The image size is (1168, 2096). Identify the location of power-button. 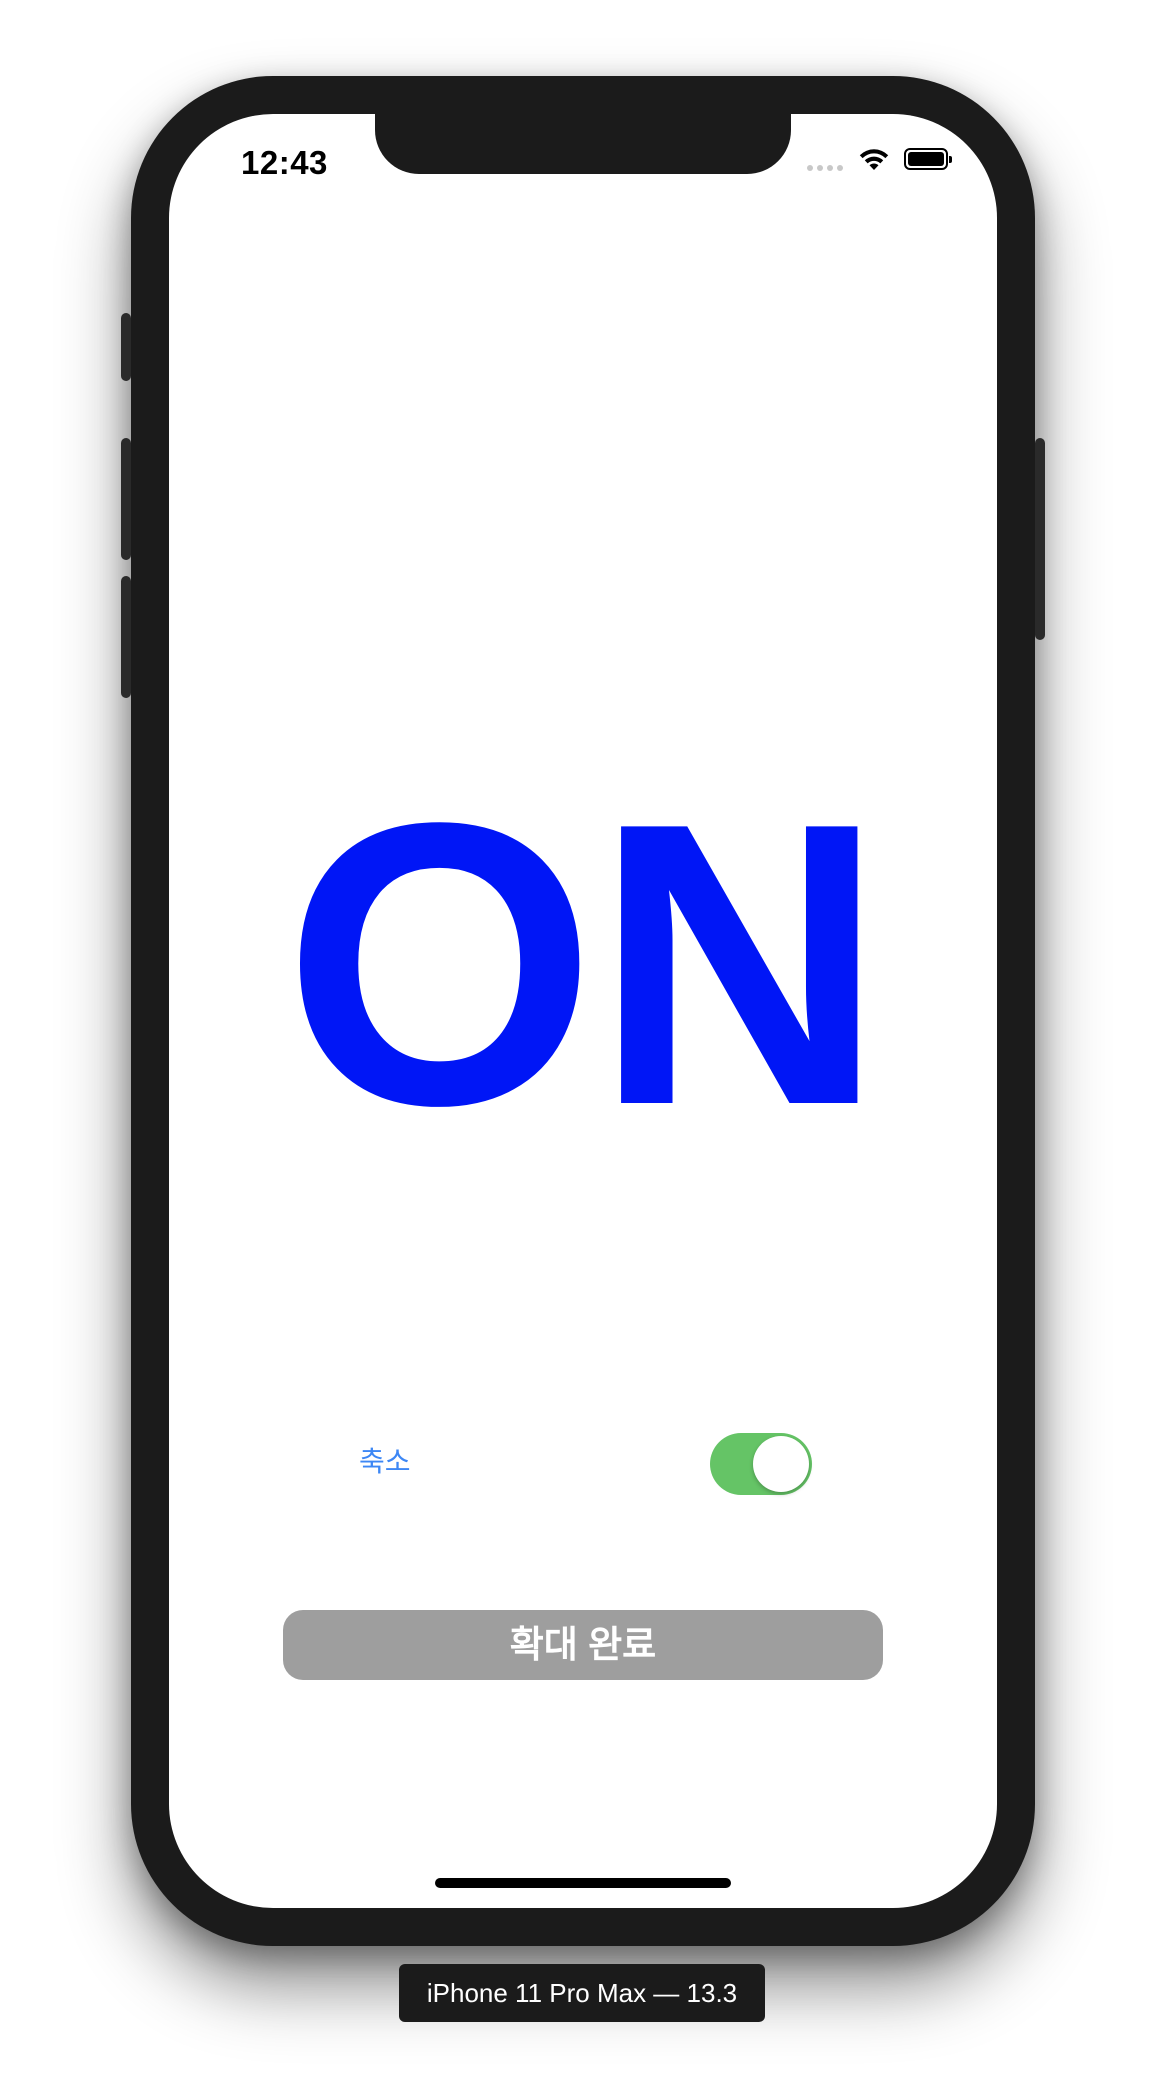
(1040, 539).